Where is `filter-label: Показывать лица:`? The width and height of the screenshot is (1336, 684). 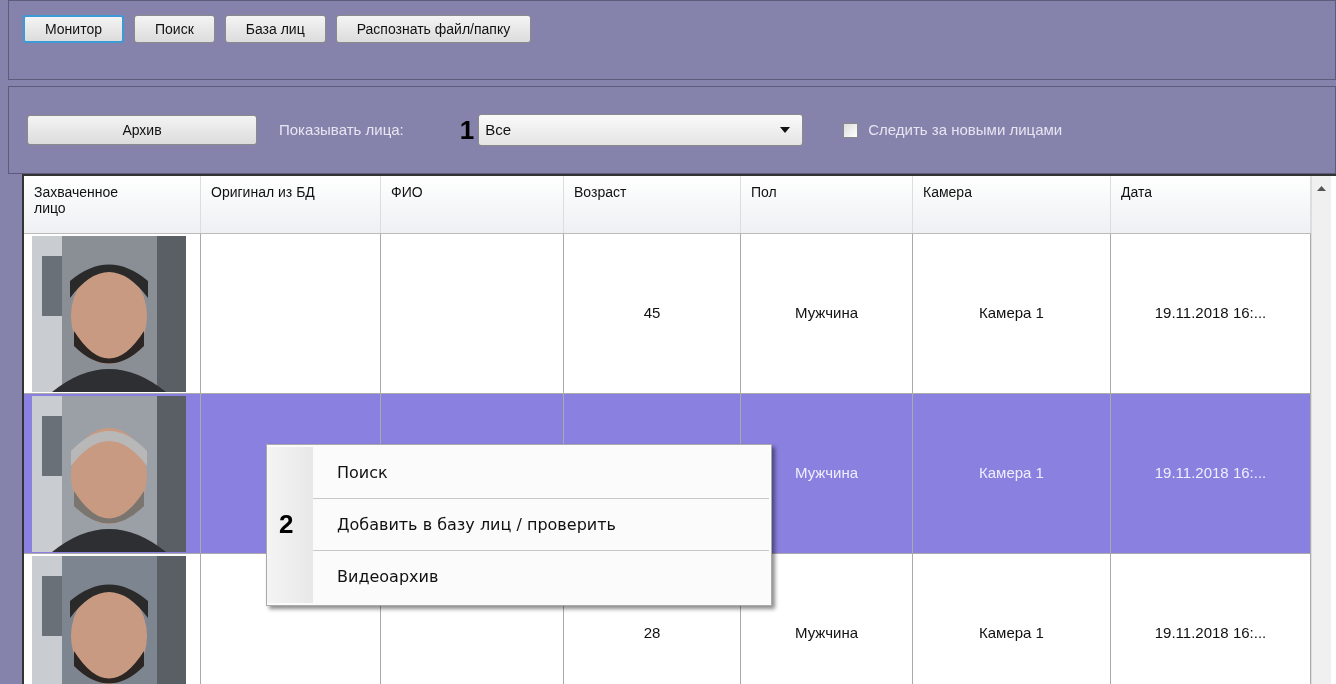
filter-label: Показывать лица: is located at coordinates (341, 129).